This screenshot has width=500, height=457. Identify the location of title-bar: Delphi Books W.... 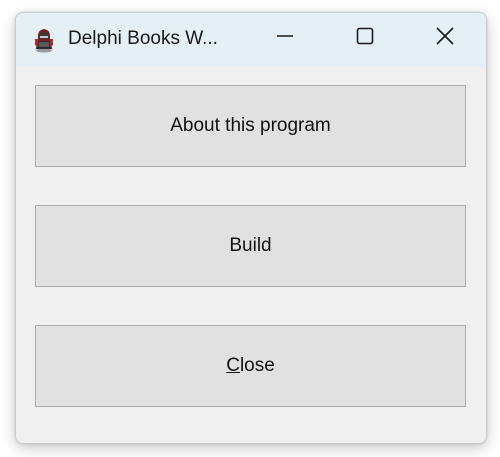
(251, 40).